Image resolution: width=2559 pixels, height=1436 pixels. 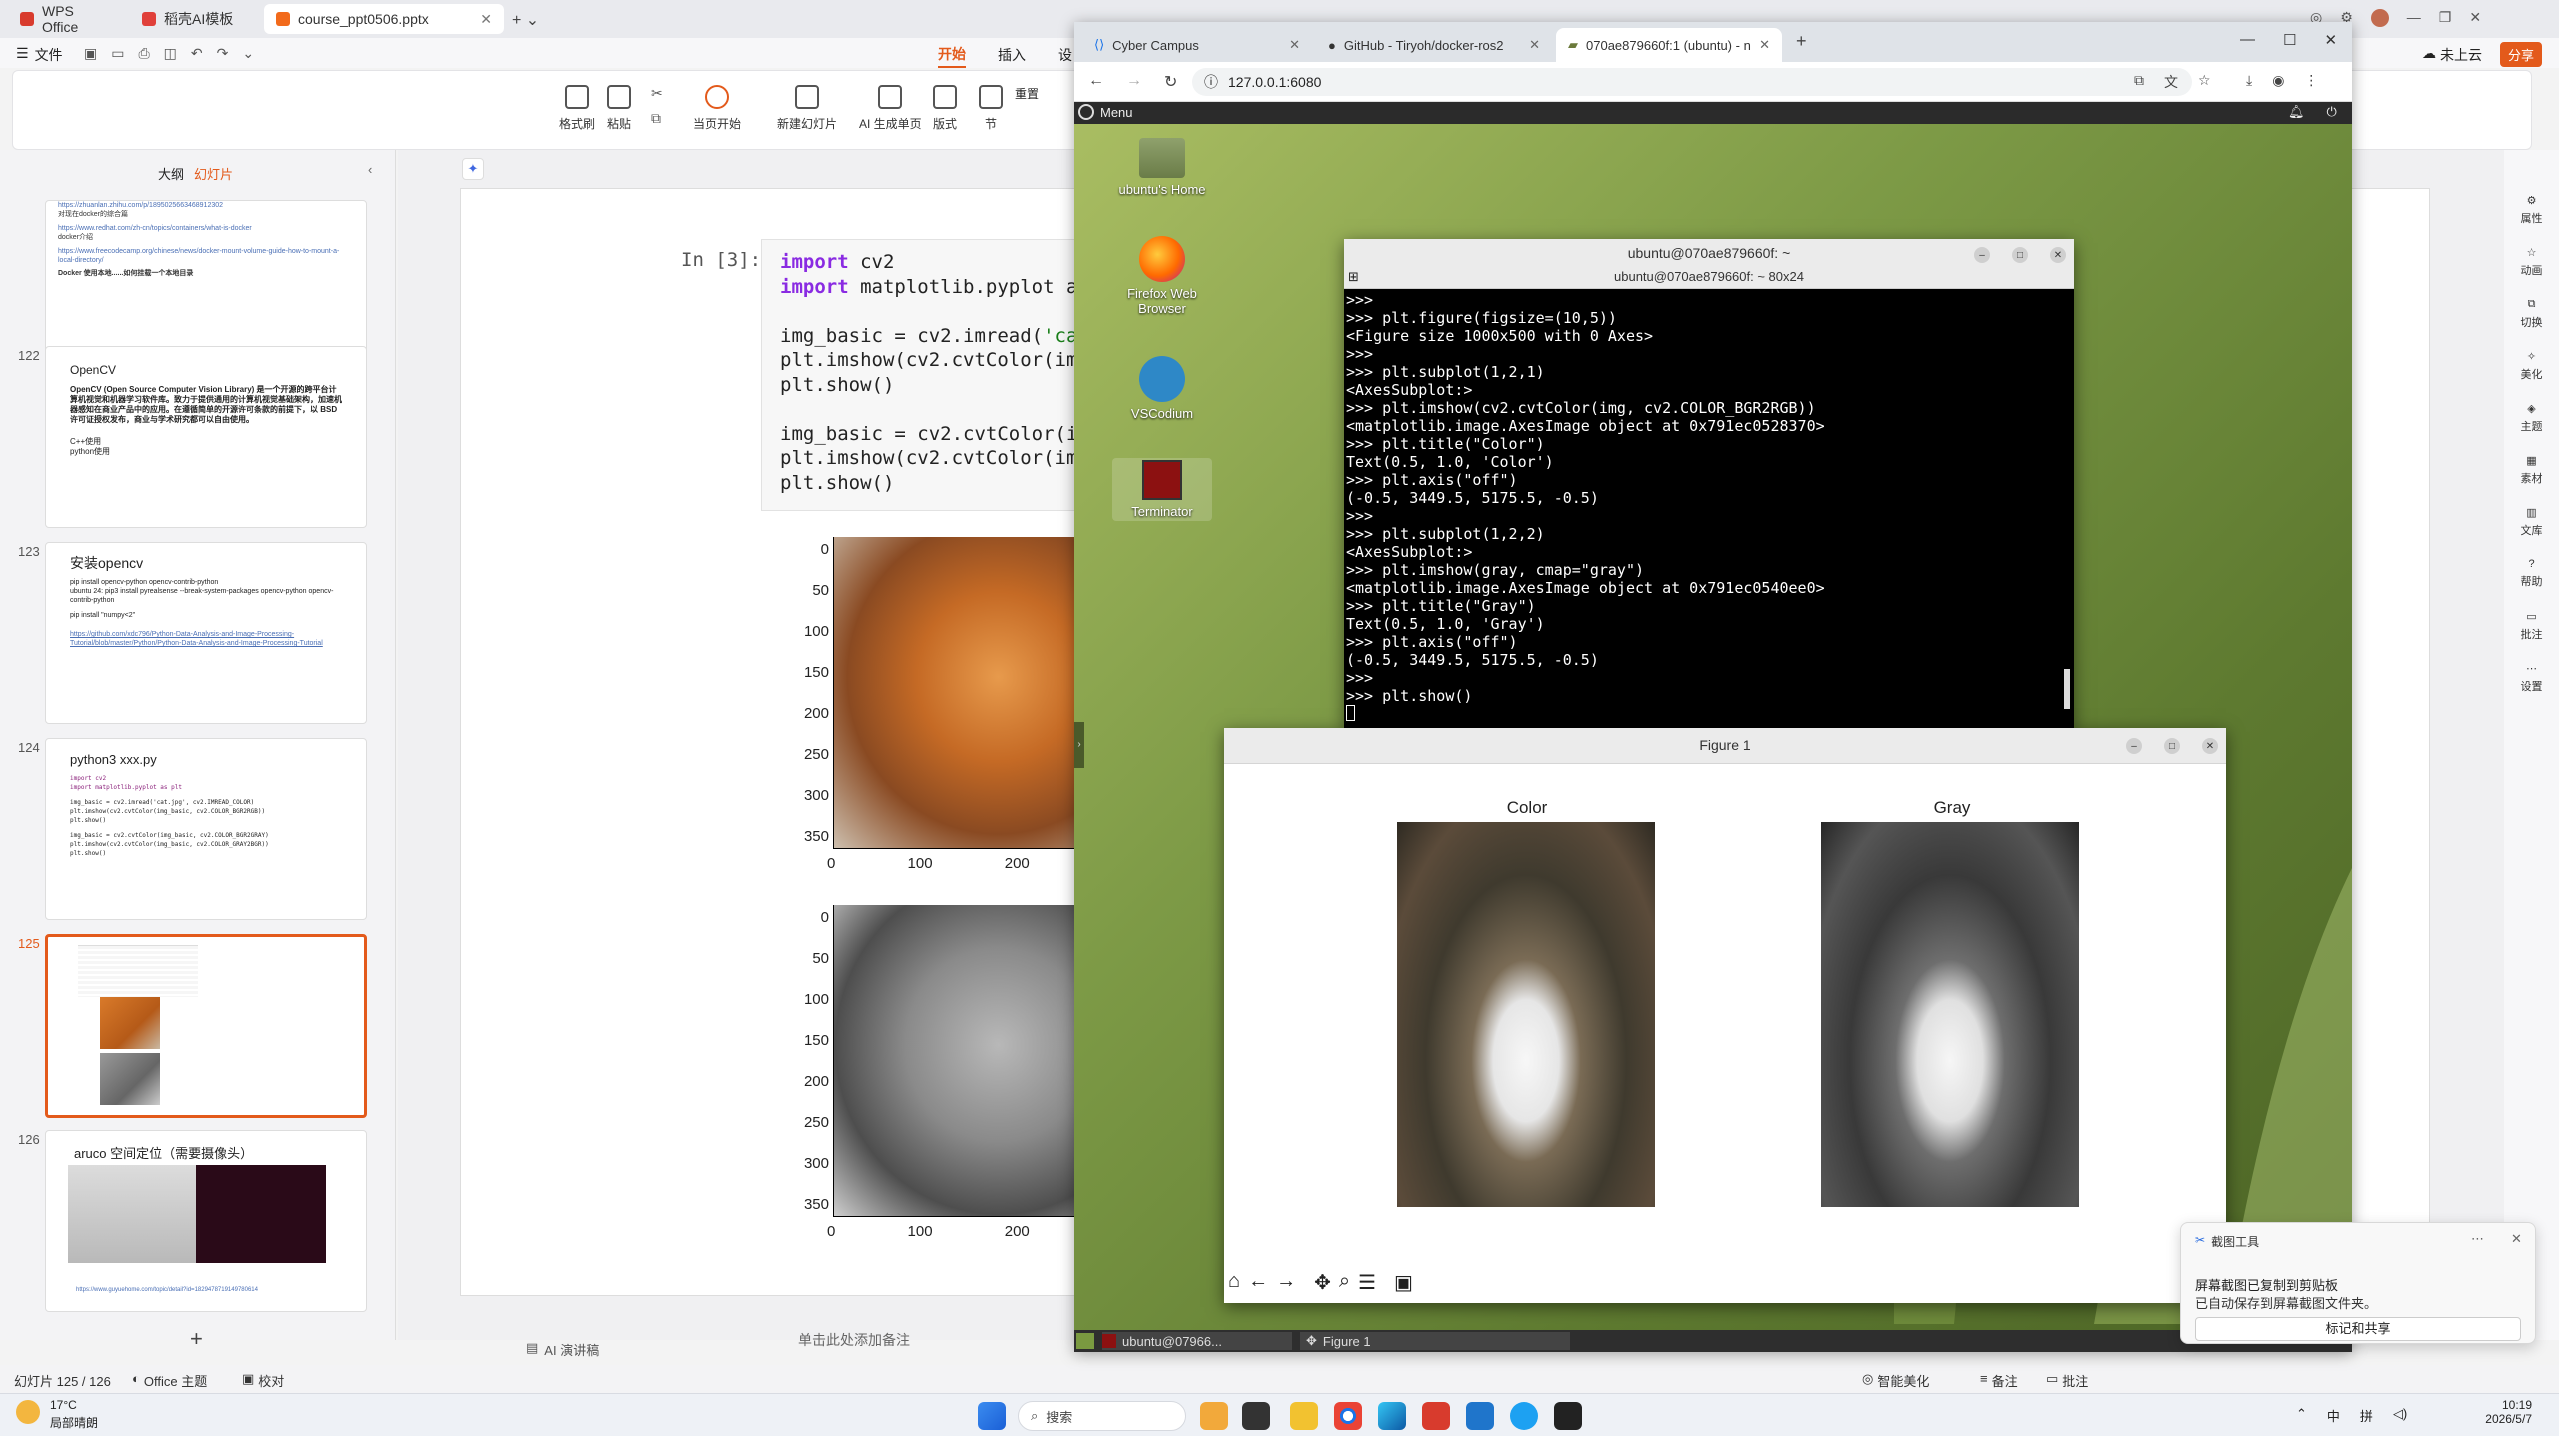 What do you see at coordinates (1027, 93) in the screenshot?
I see `reset-button: 重置` at bounding box center [1027, 93].